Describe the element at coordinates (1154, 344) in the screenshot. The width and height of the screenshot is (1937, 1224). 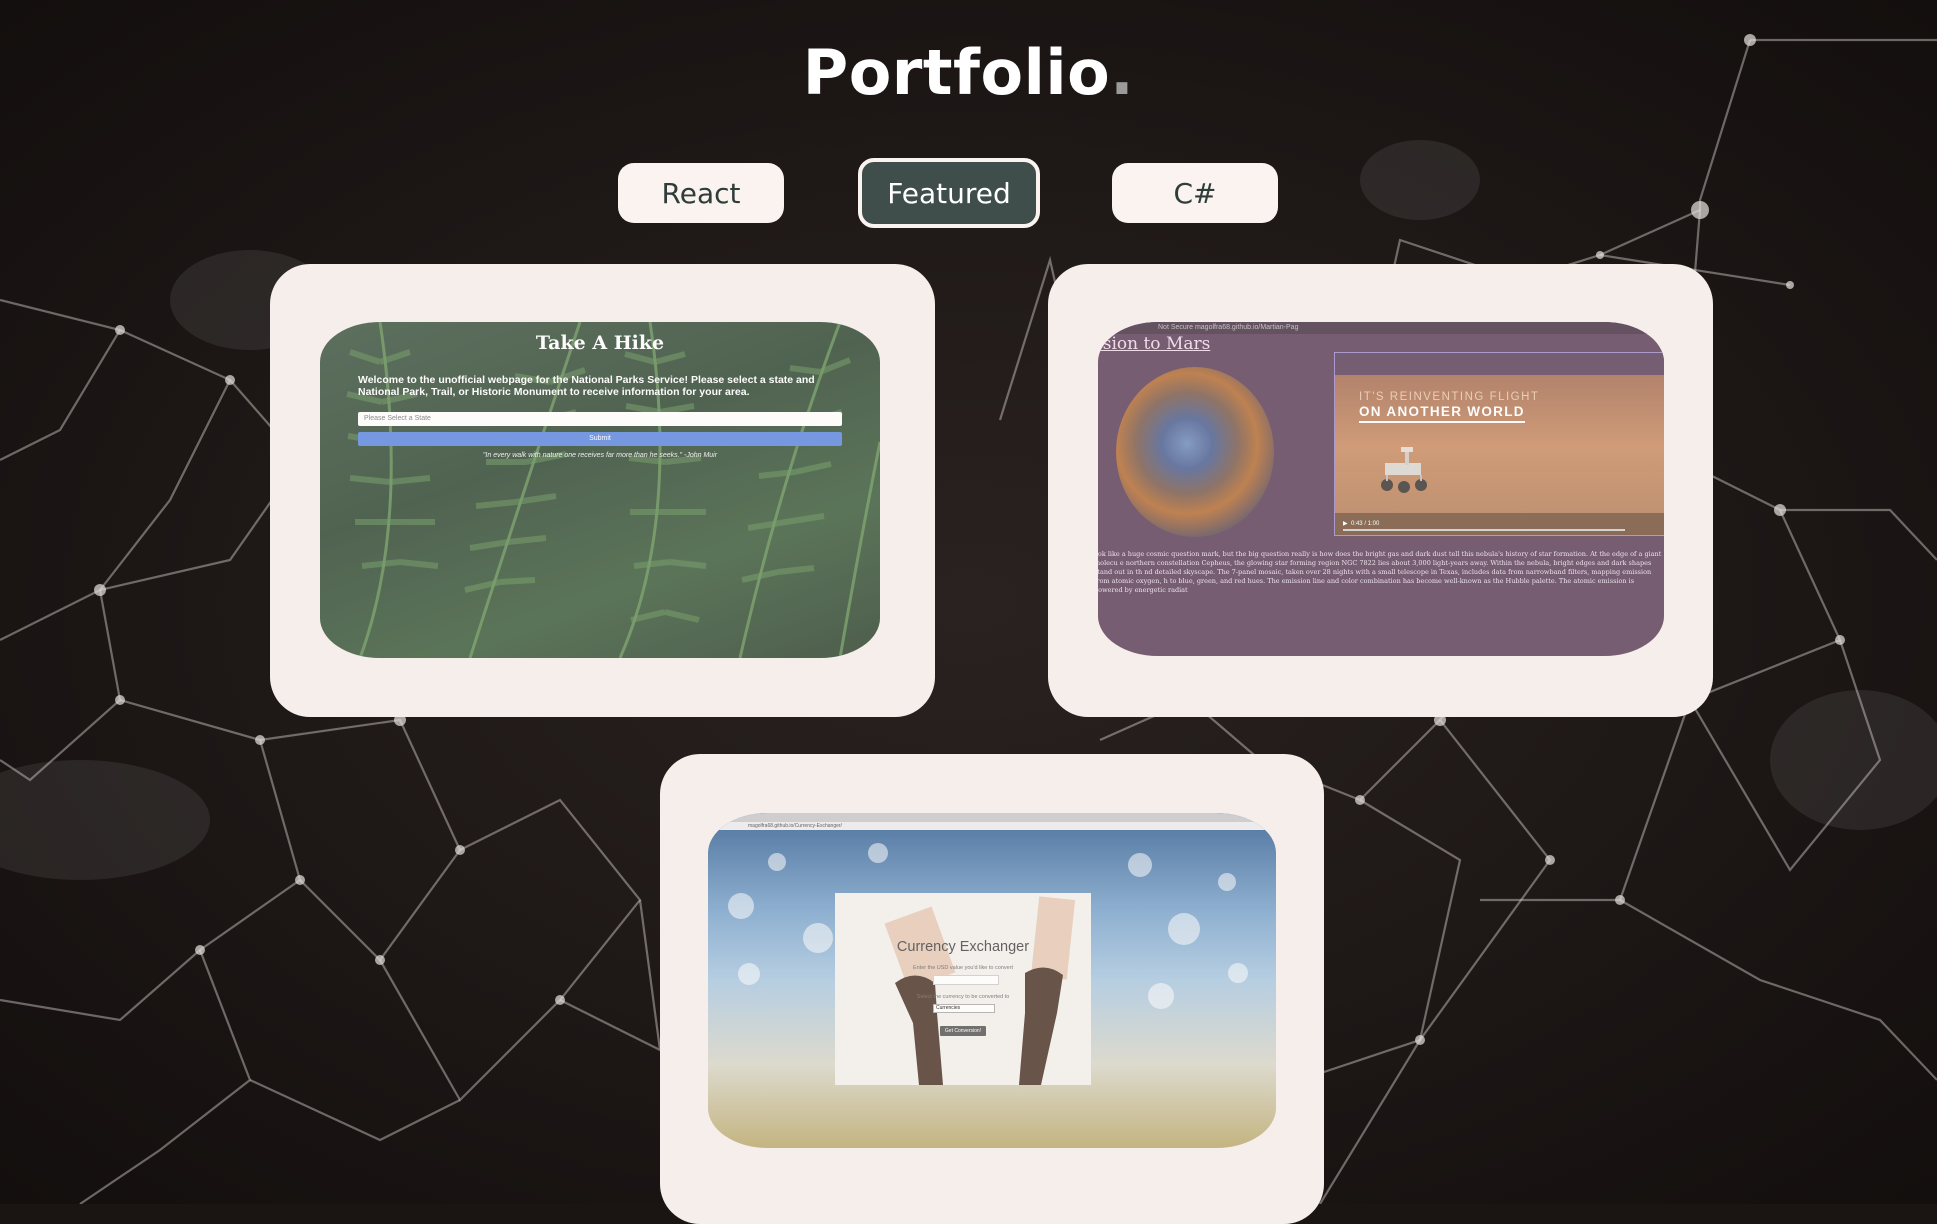
I see `mission-to-mars-heading: ssion to Mars` at that location.